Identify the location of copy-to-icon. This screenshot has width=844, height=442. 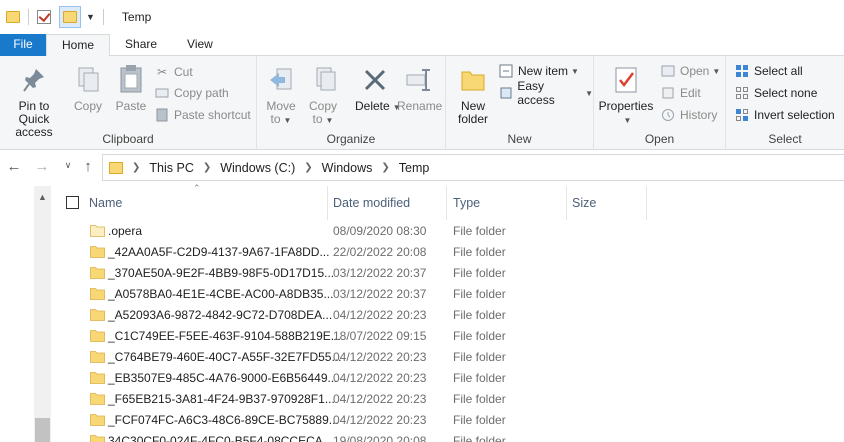
(326, 79).